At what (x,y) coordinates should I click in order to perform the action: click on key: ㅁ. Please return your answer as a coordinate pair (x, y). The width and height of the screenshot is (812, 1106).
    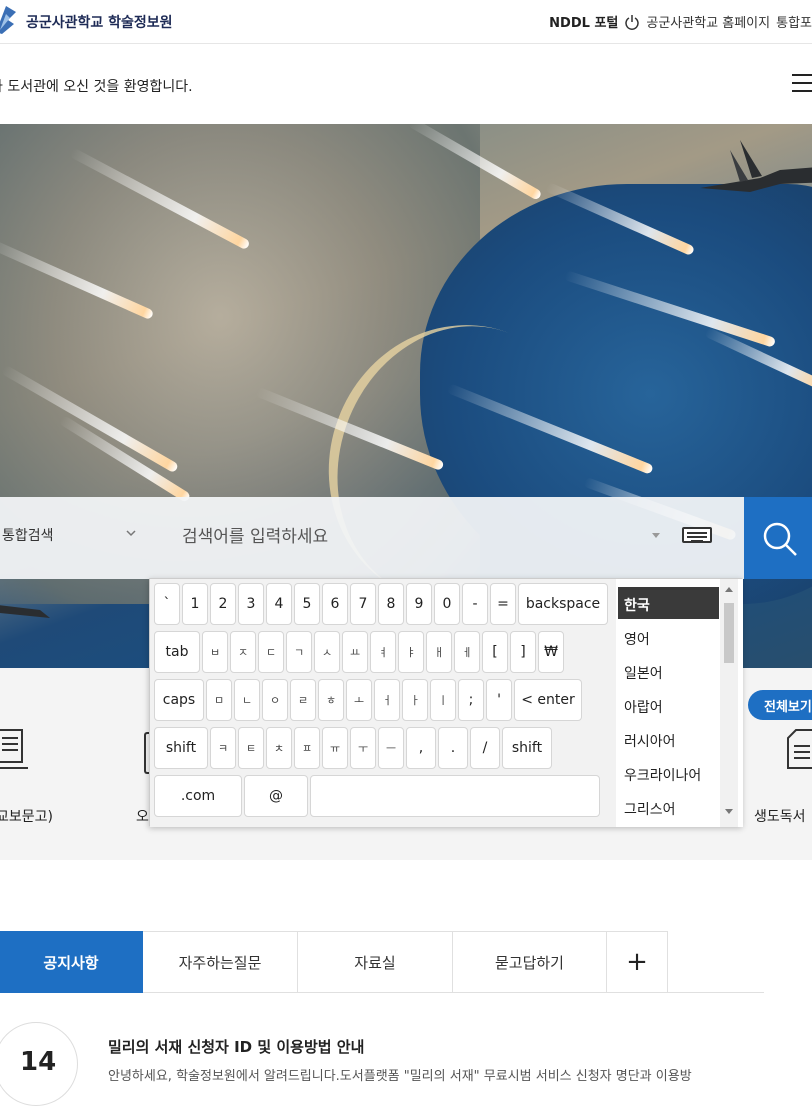
    Looking at the image, I should click on (219, 700).